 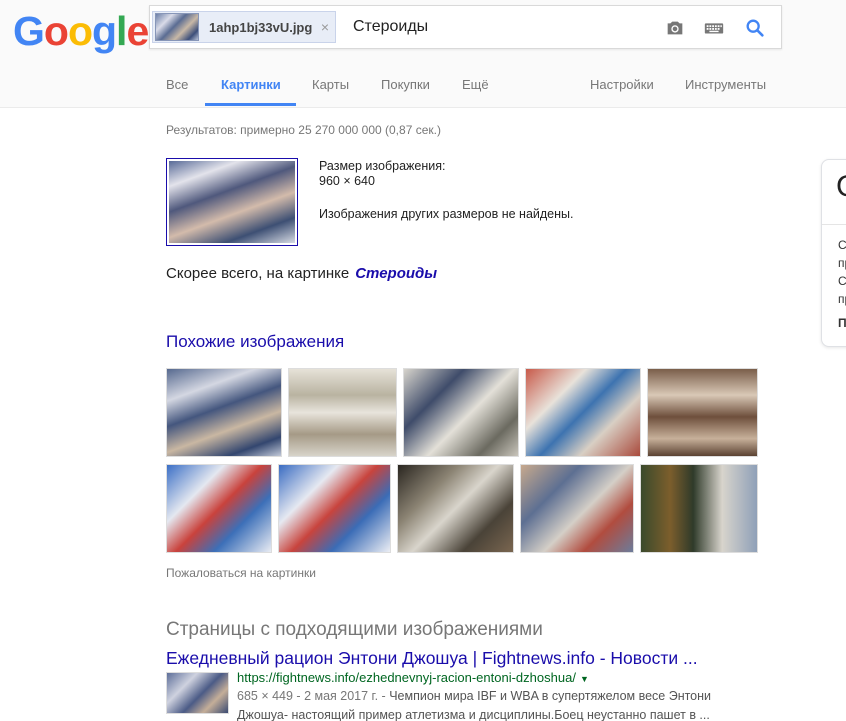 I want to click on result-meta: 685 × 449 - 2 мая 2017 г. -, so click(x=313, y=696).